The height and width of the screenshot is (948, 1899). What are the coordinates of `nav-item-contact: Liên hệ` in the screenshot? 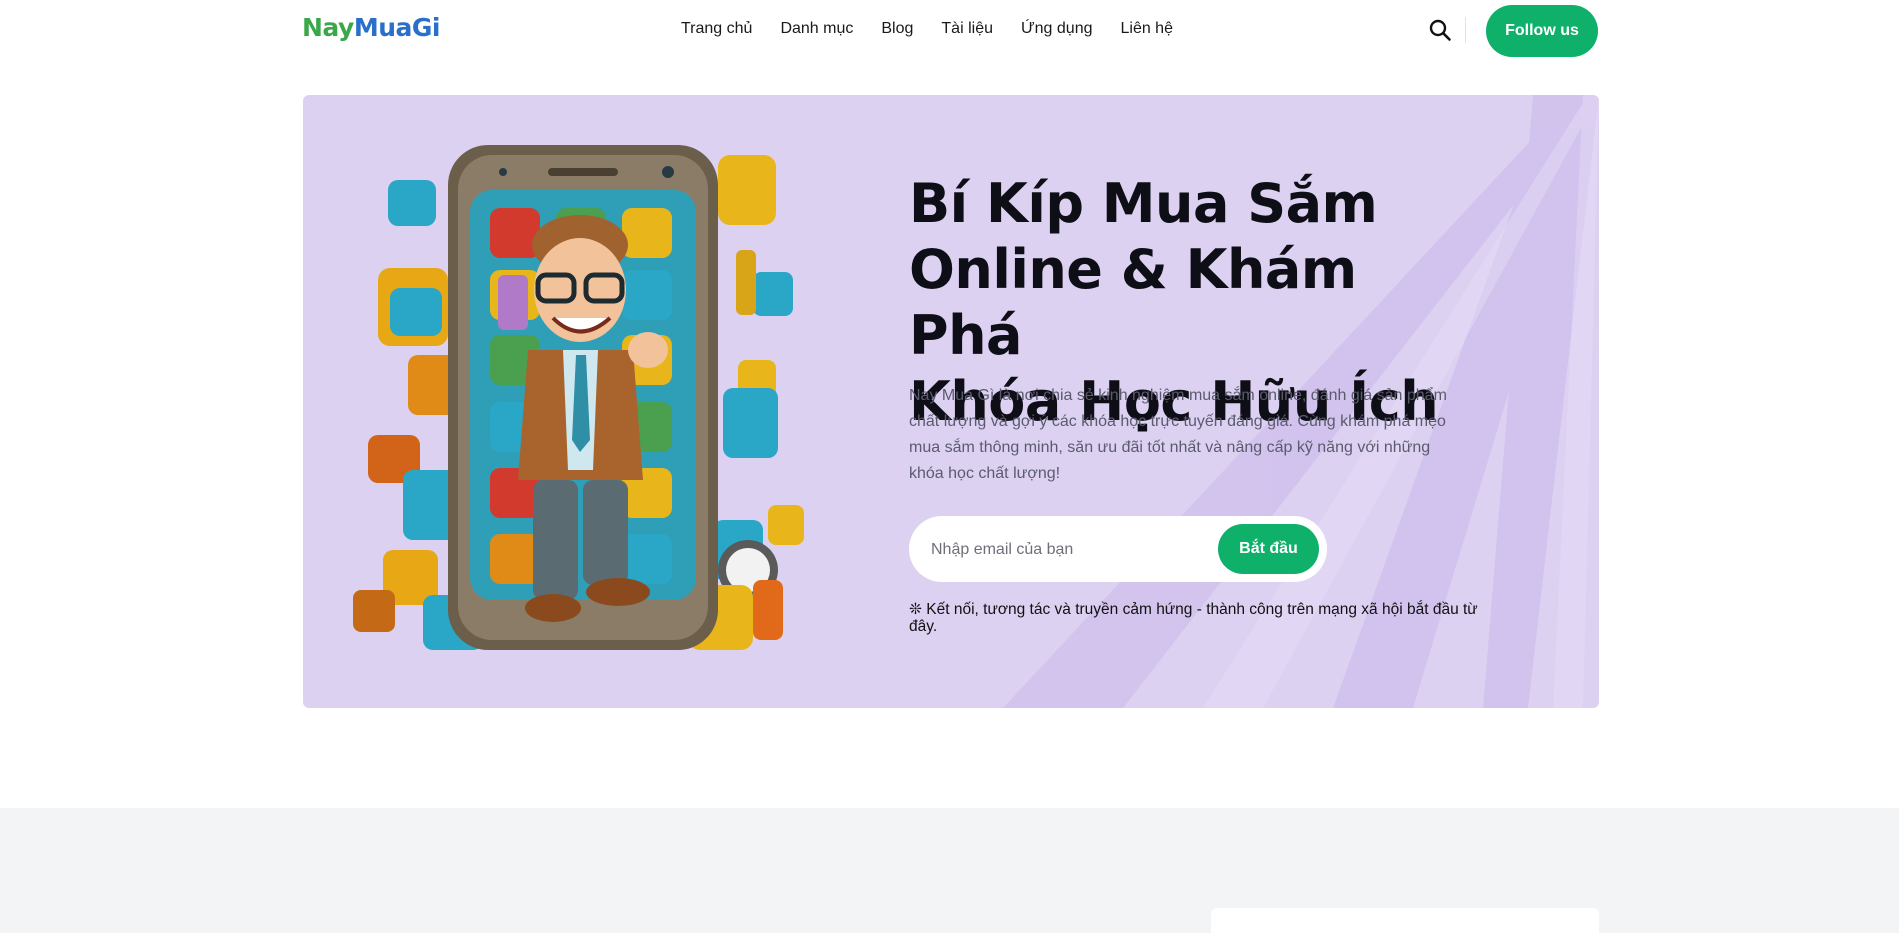 It's located at (1146, 29).